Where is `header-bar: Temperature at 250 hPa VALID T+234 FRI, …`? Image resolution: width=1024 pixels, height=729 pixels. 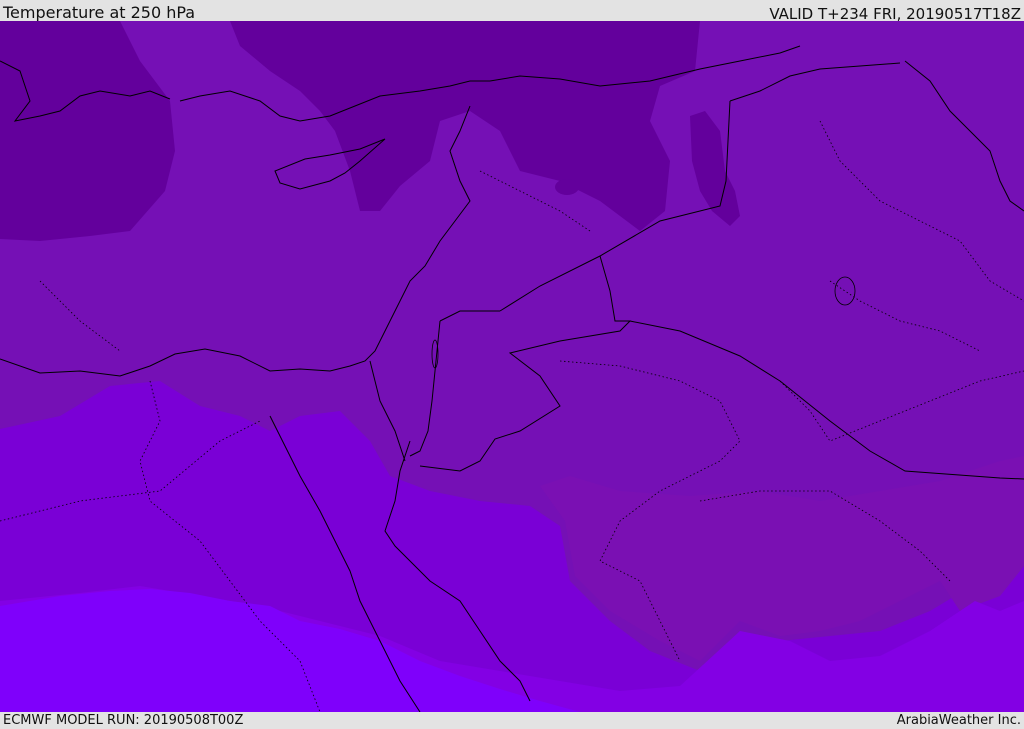 header-bar: Temperature at 250 hPa VALID T+234 FRI, … is located at coordinates (512, 11).